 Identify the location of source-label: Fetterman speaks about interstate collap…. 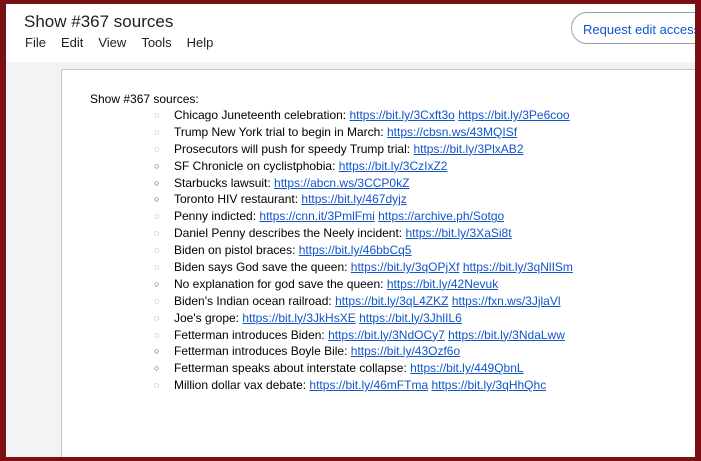
(290, 368).